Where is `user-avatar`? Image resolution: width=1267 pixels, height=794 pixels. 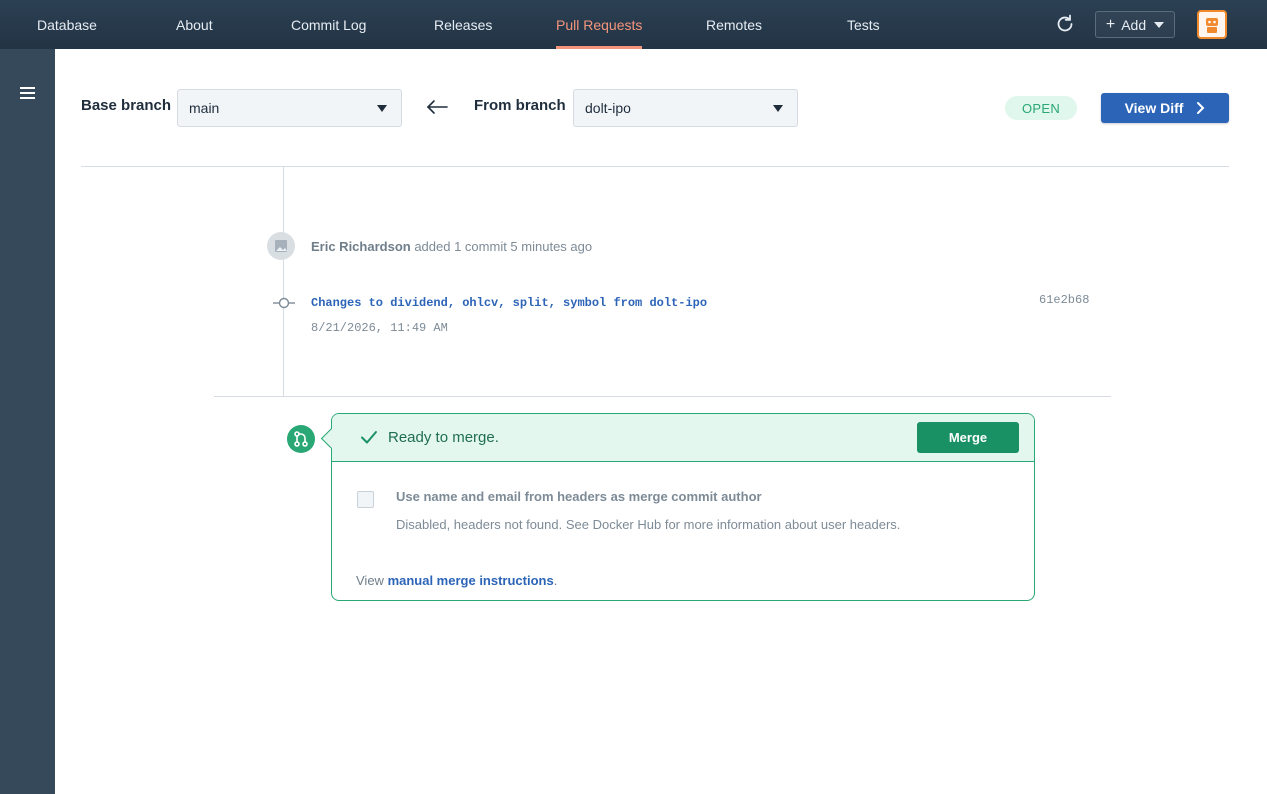 user-avatar is located at coordinates (1212, 24).